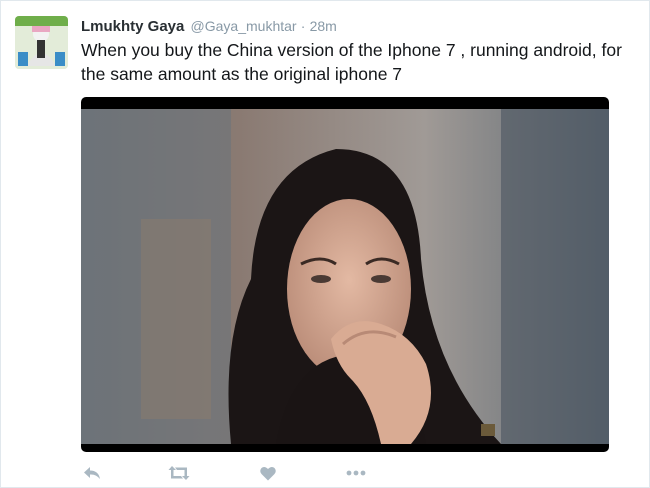  Describe the element at coordinates (231, 473) in the screenshot. I see `tweet-actions` at that location.